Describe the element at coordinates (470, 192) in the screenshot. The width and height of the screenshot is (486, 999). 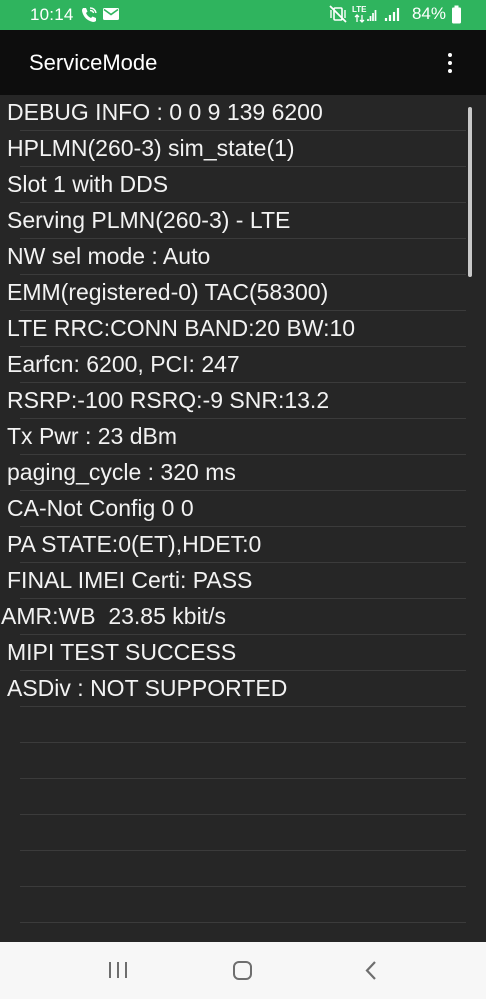
I see `scrollbar-thumb` at that location.